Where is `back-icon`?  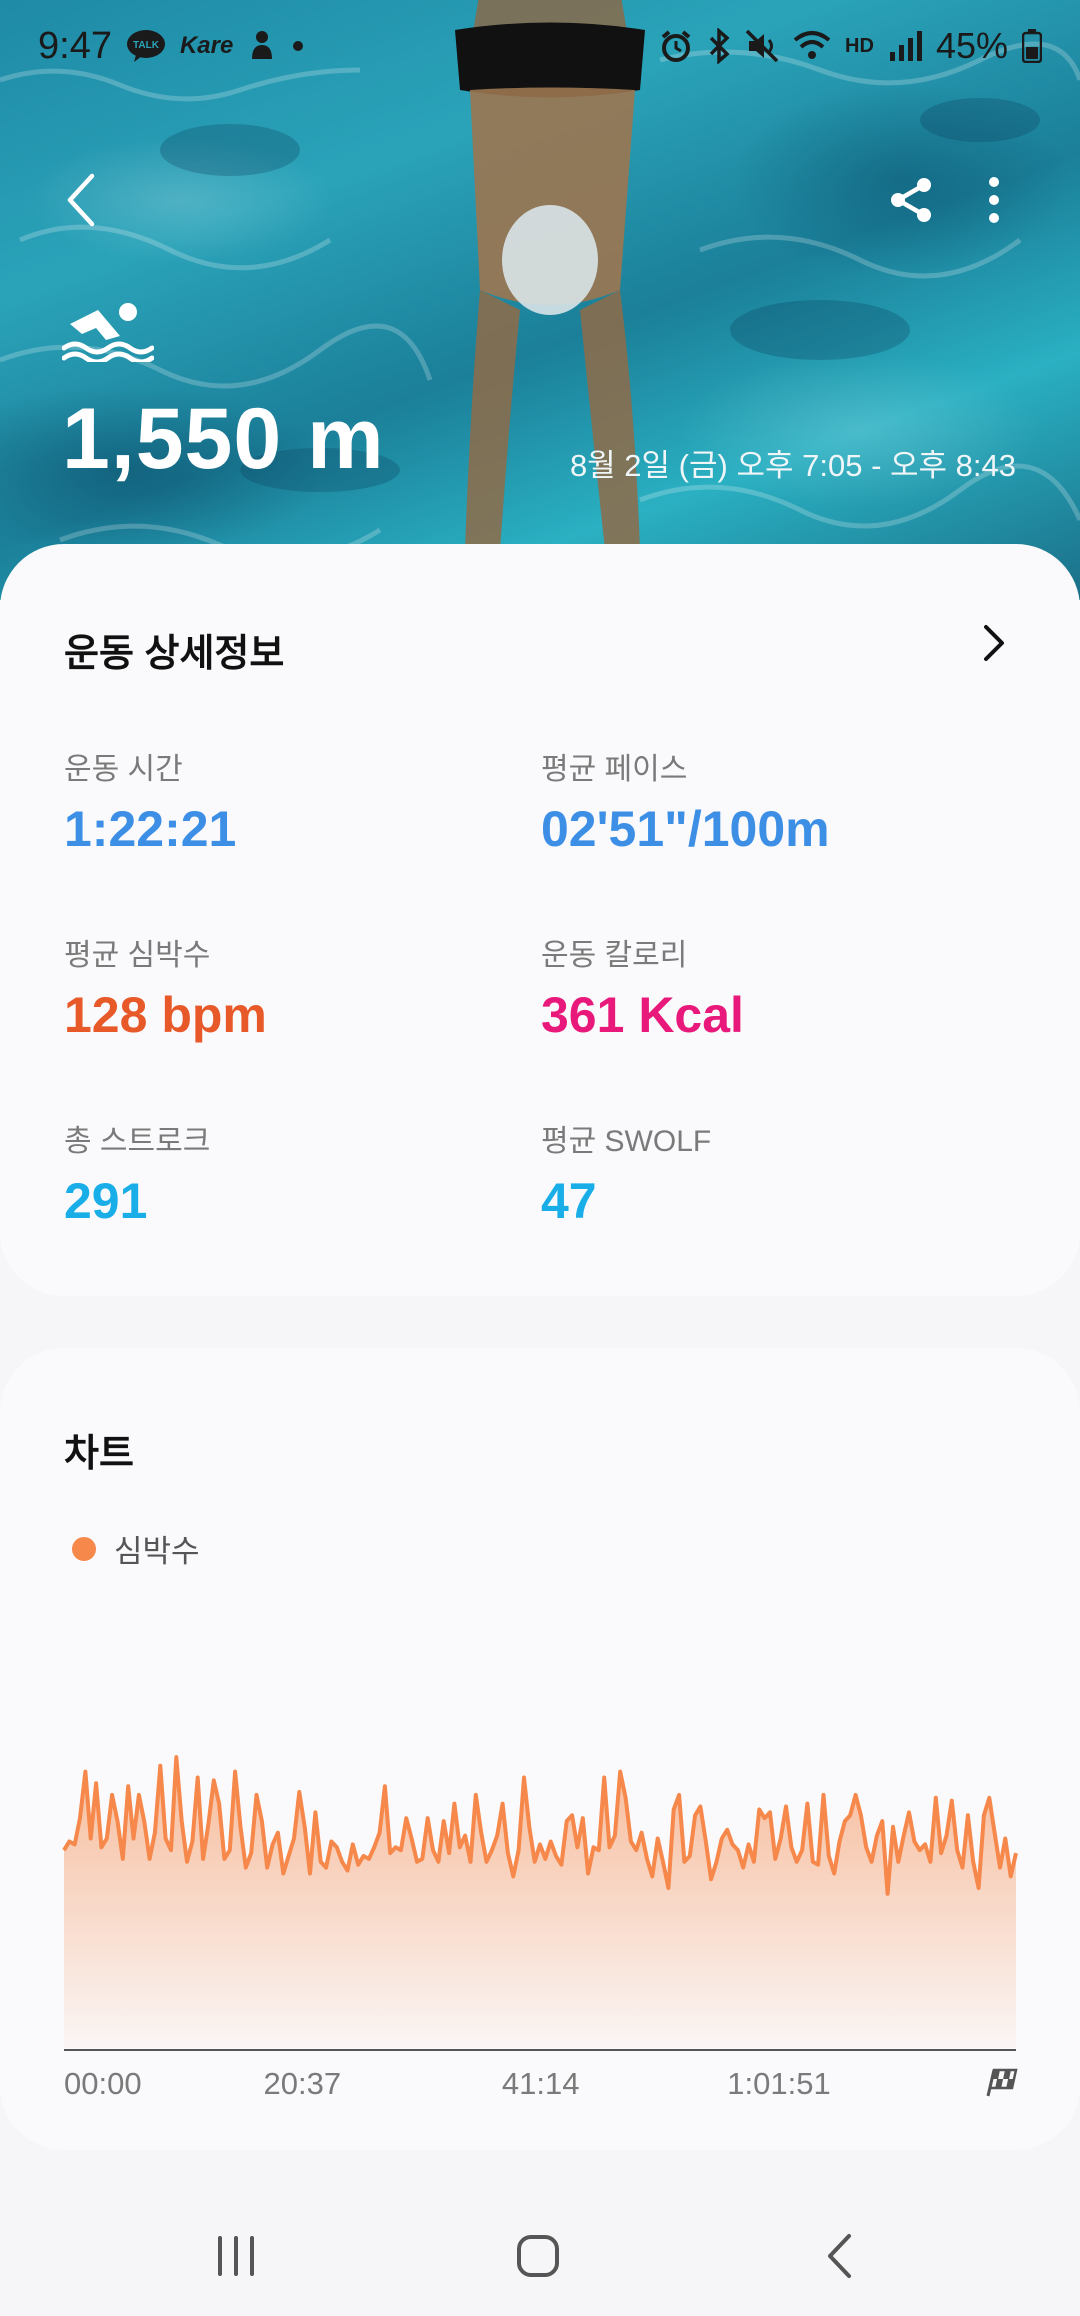 back-icon is located at coordinates (839, 2256).